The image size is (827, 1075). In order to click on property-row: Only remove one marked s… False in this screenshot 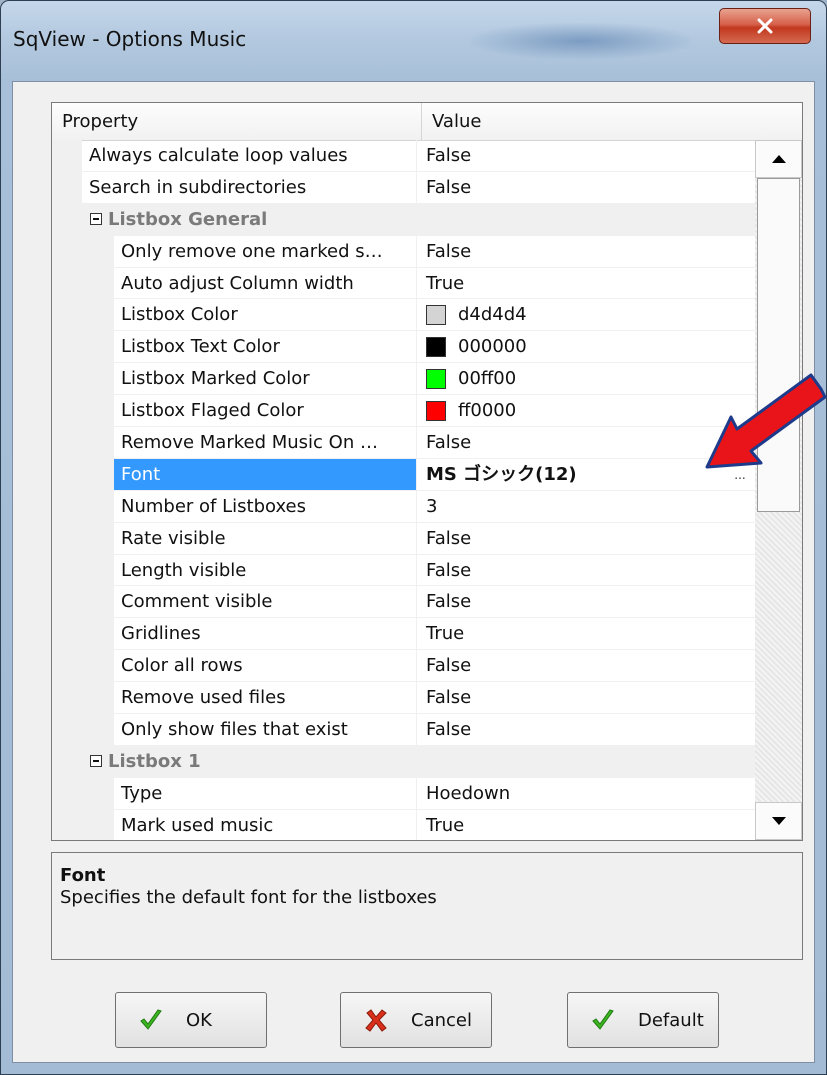, I will do `click(403, 251)`.